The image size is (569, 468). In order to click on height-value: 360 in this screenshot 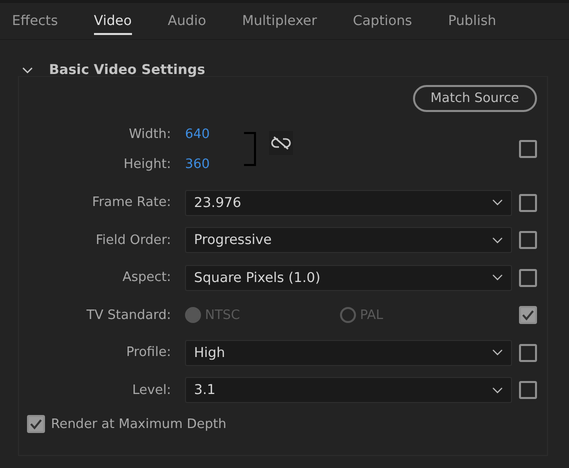, I will do `click(215, 164)`.